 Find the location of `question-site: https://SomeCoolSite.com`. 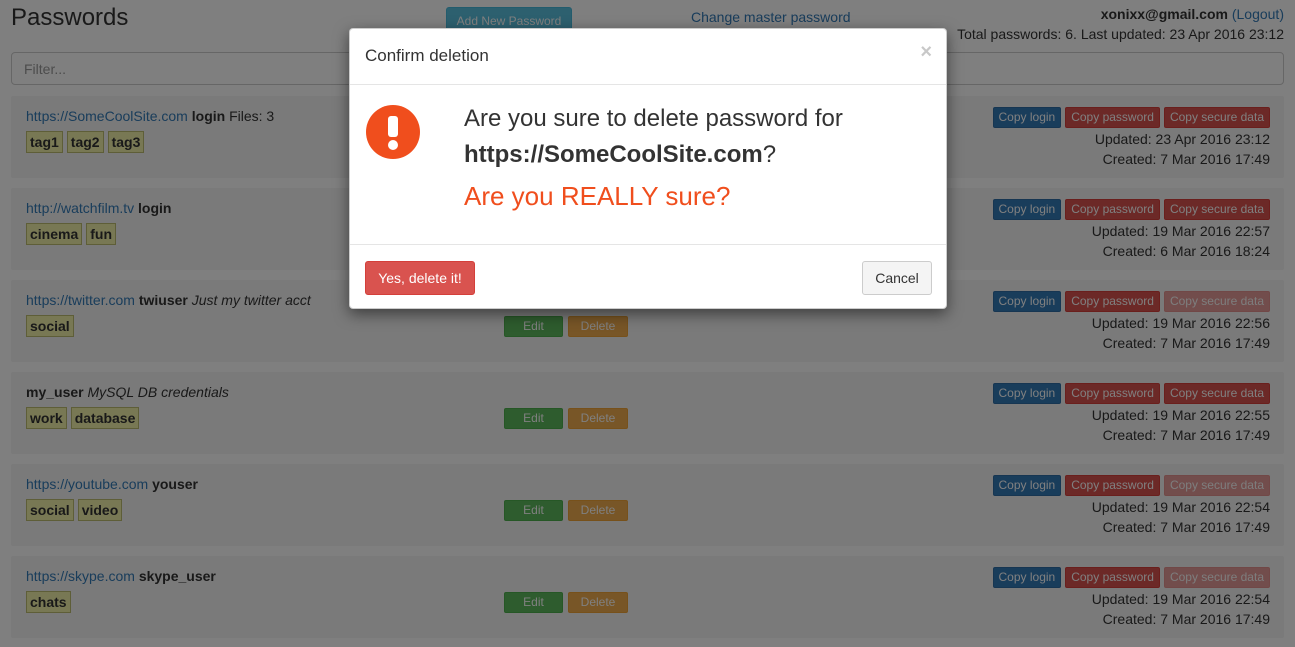

question-site: https://SomeCoolSite.com is located at coordinates (613, 154).